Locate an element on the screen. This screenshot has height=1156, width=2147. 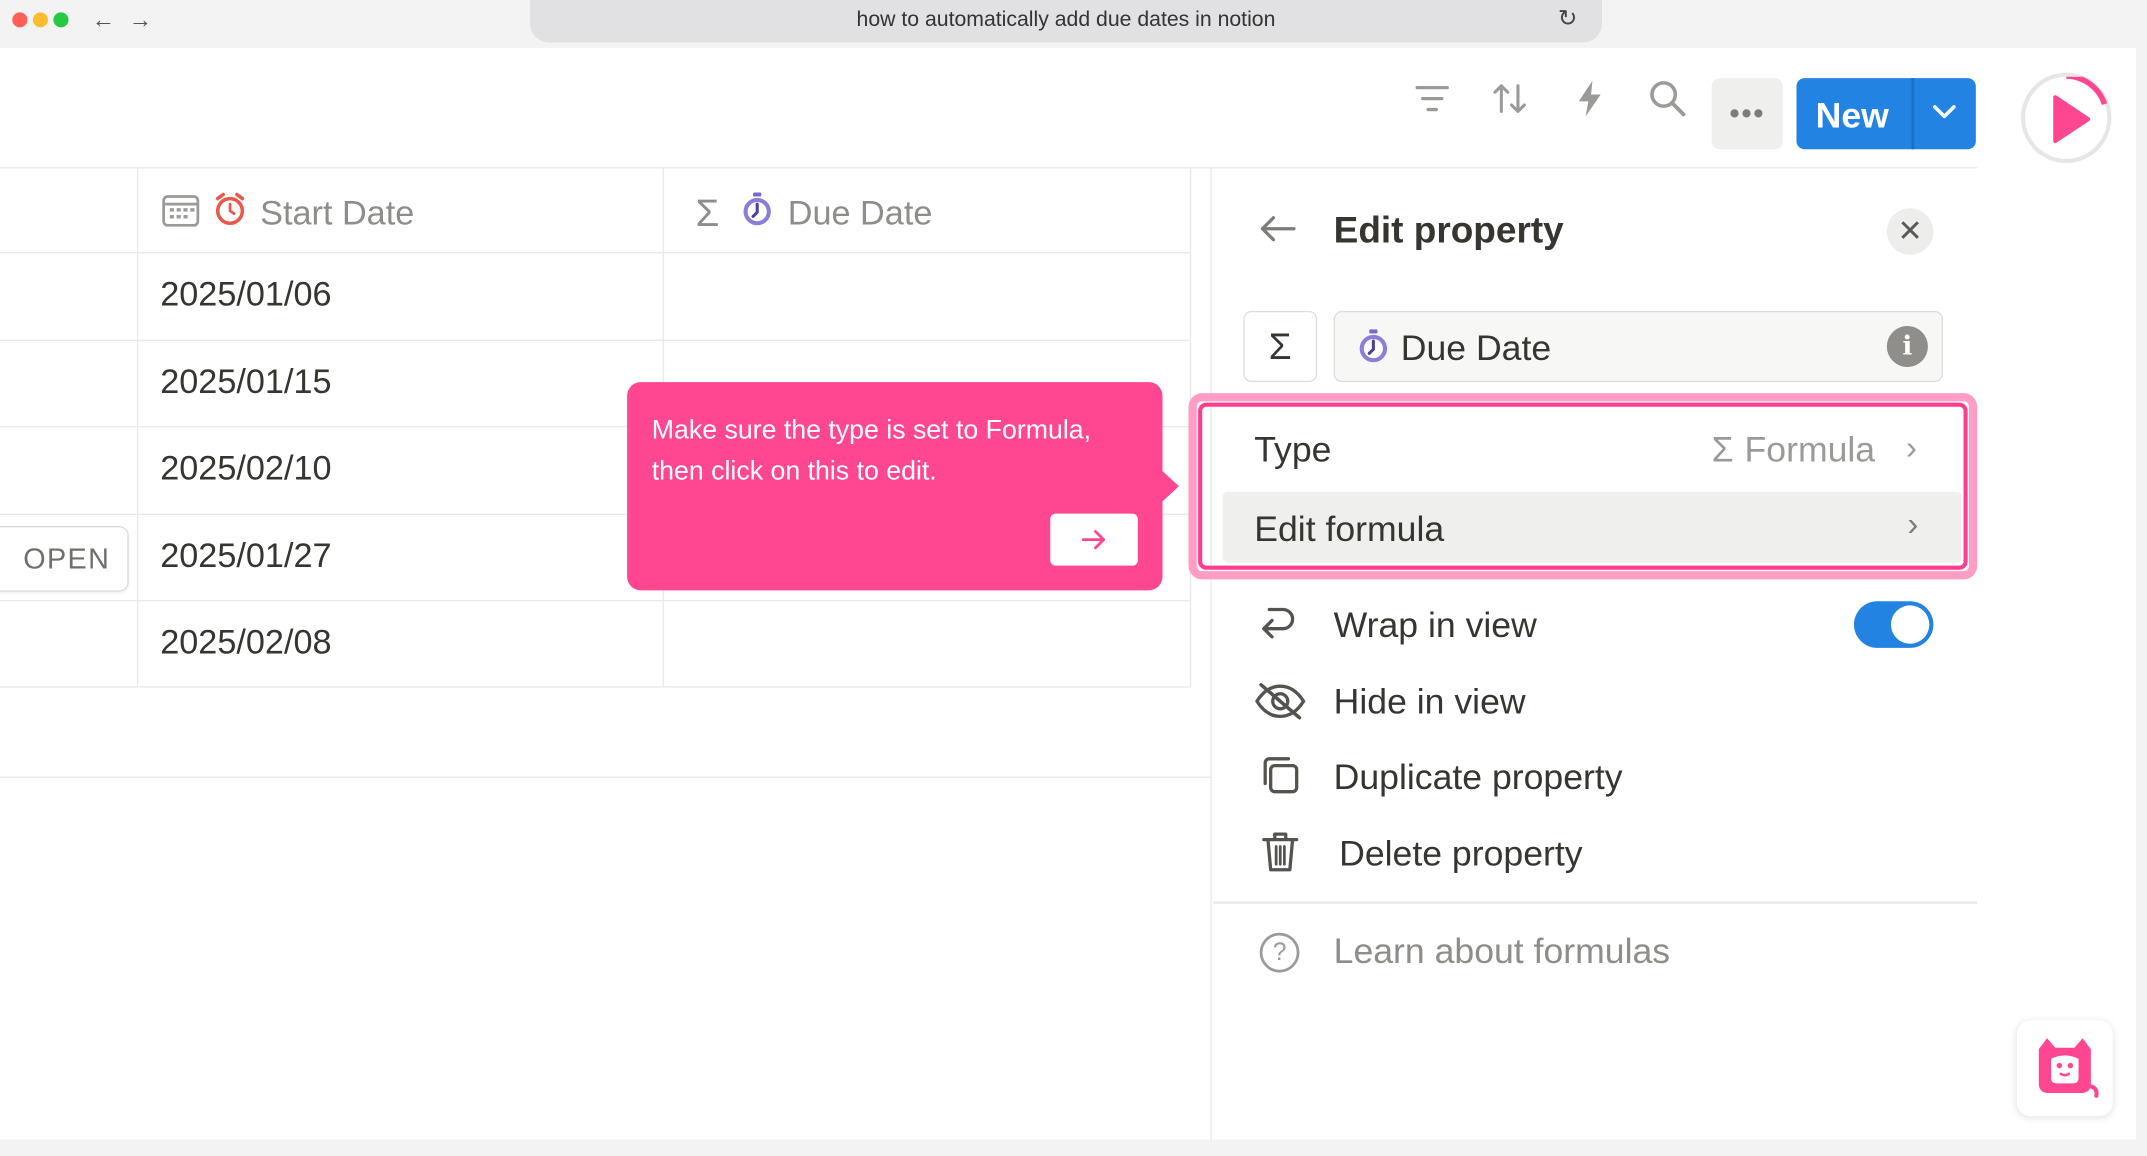
duplicate-icon is located at coordinates (1280, 779).